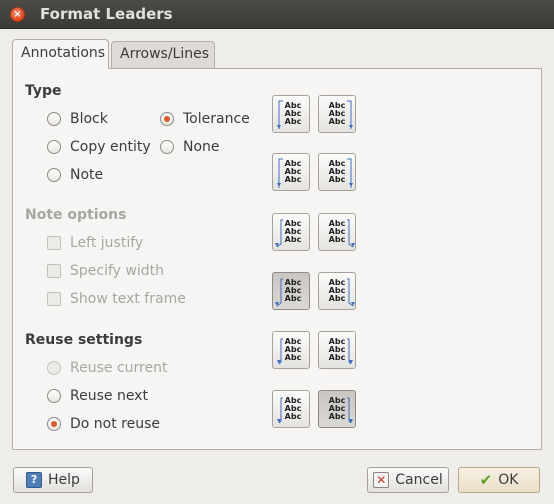 This screenshot has width=554, height=504. I want to click on checkbox-left-justify, so click(54, 243).